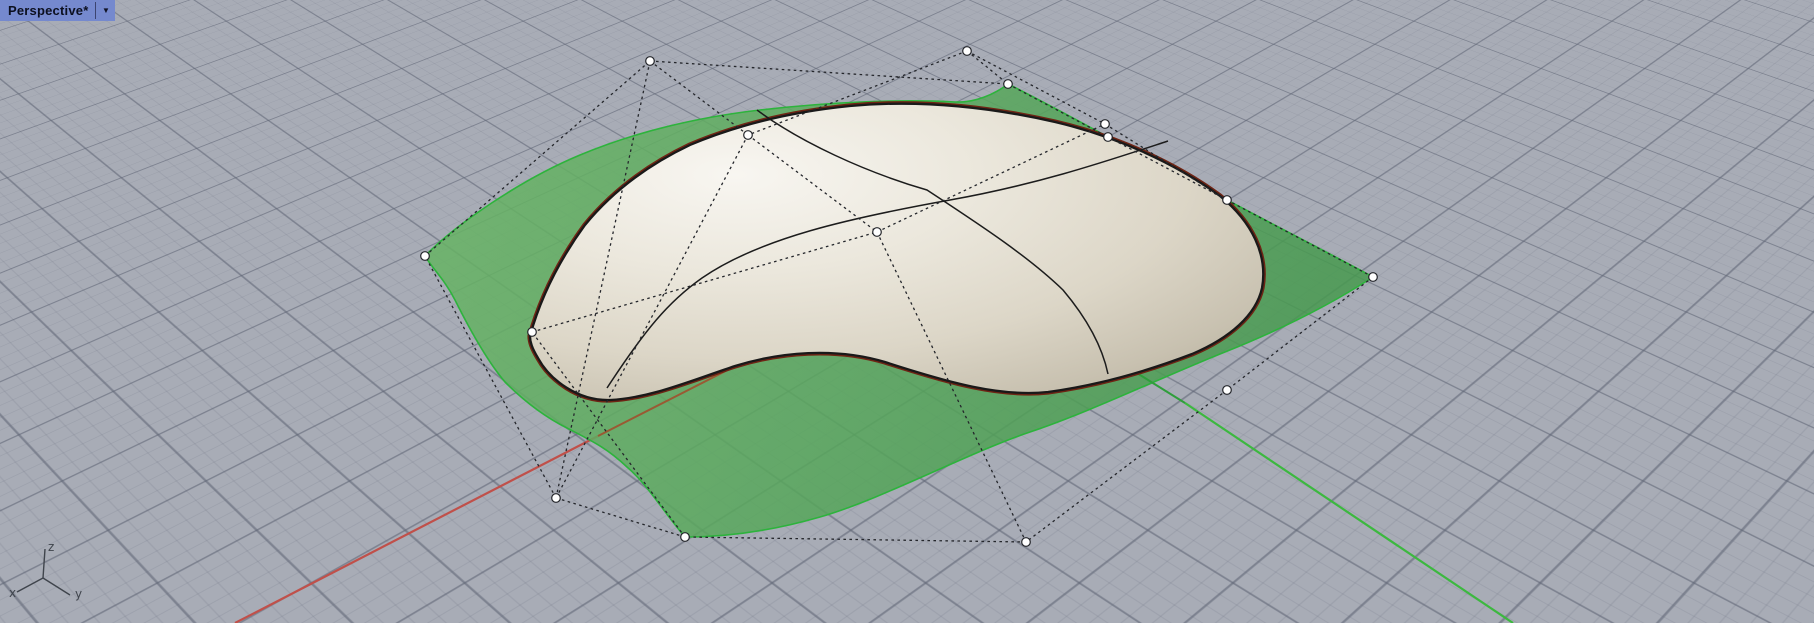 The height and width of the screenshot is (623, 1814). I want to click on viewport-menu-chevron-down-icon: ▼, so click(105, 10).